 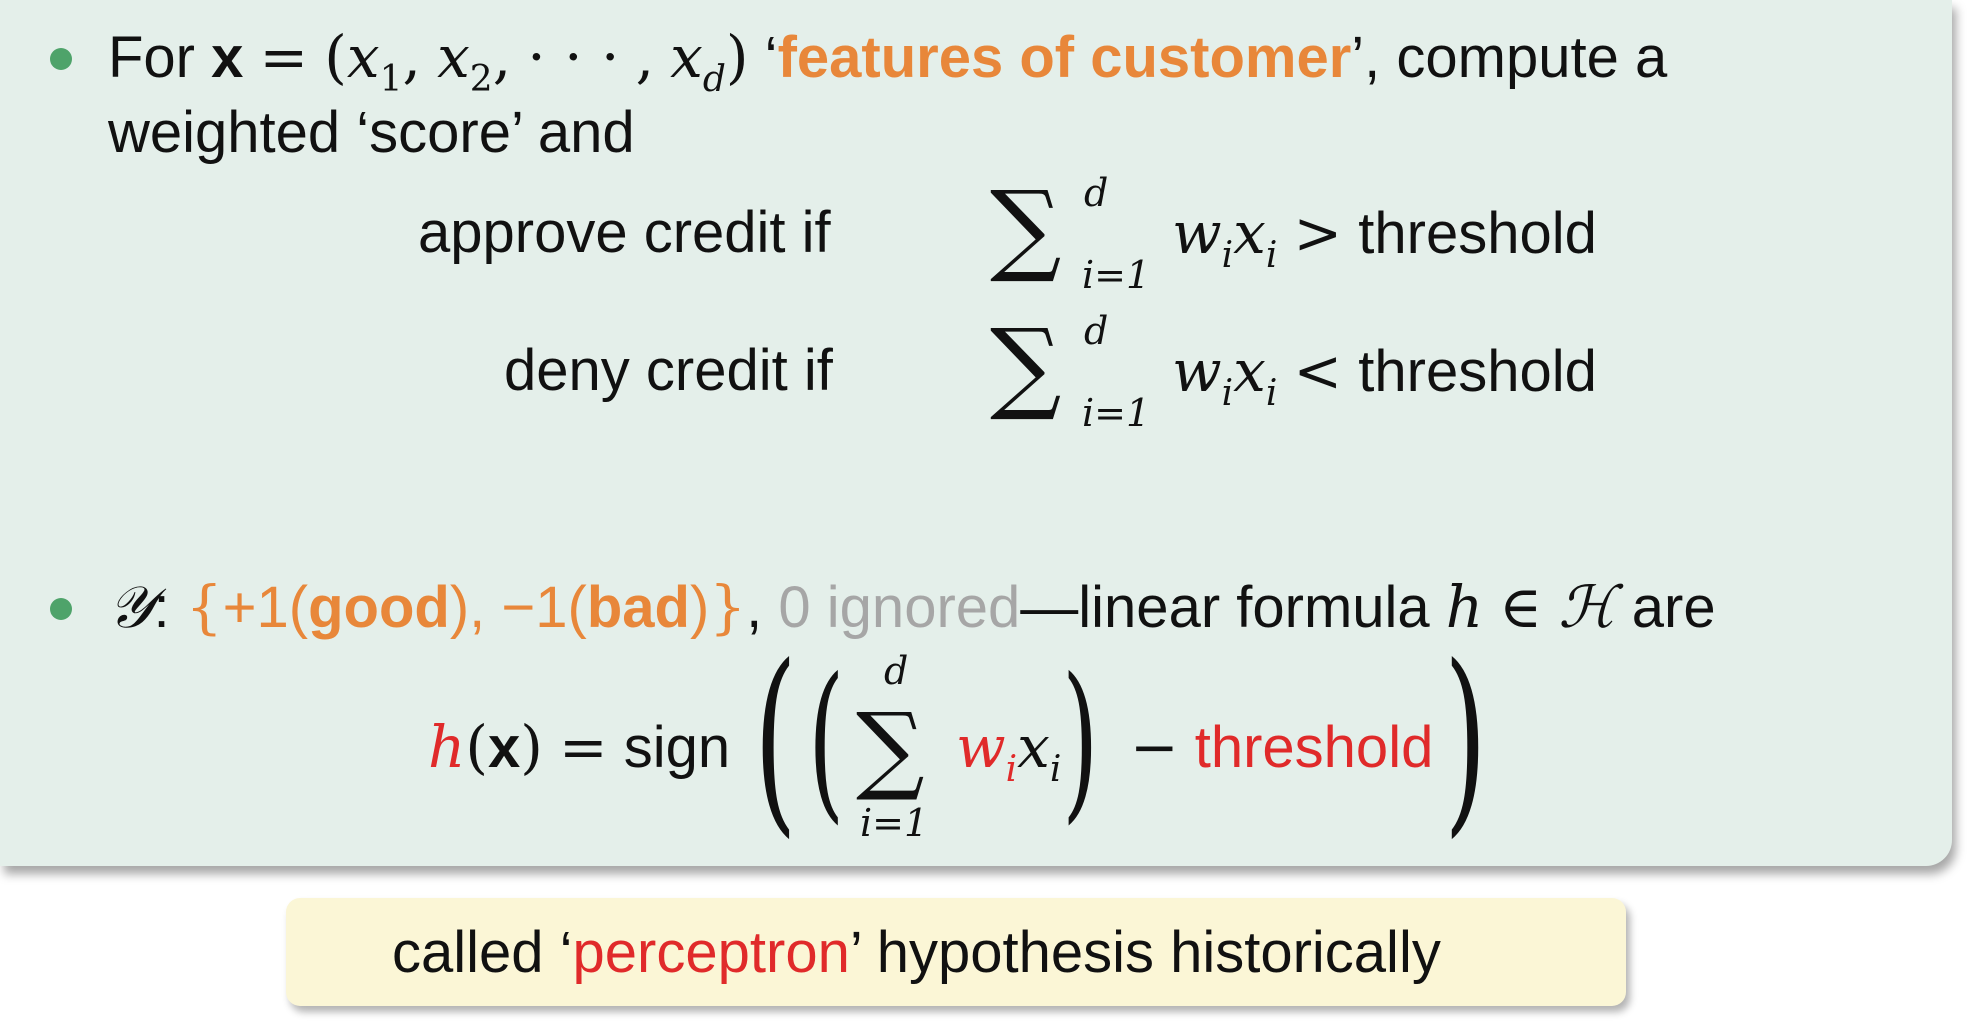 What do you see at coordinates (391, 79) in the screenshot?
I see `x1-subscript: 1` at bounding box center [391, 79].